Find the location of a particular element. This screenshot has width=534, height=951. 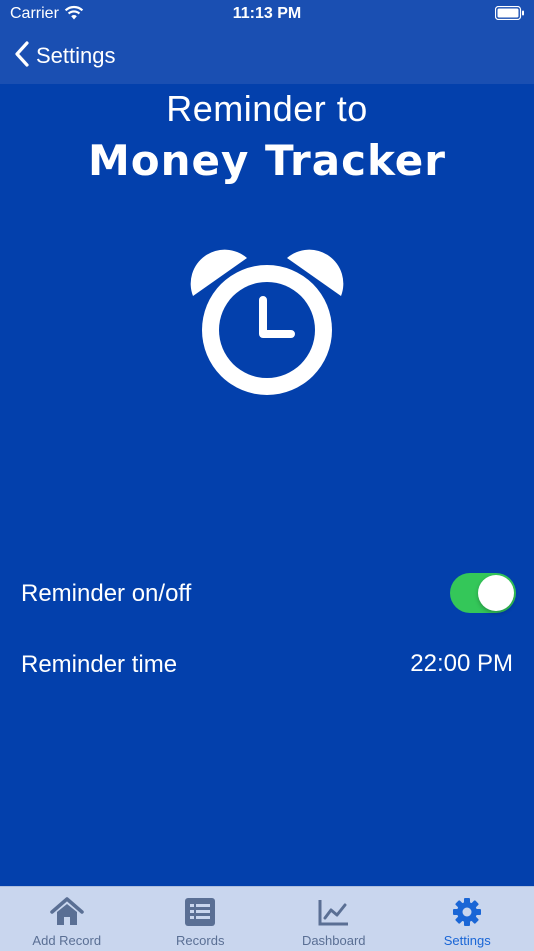

tab-bar: Add Record Records Dashboard is located at coordinates (267, 918).